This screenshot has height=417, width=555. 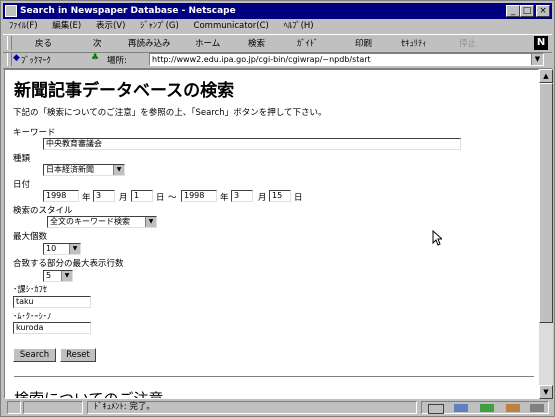 I want to click on url-dropdown-icon: ▼, so click(x=537, y=59).